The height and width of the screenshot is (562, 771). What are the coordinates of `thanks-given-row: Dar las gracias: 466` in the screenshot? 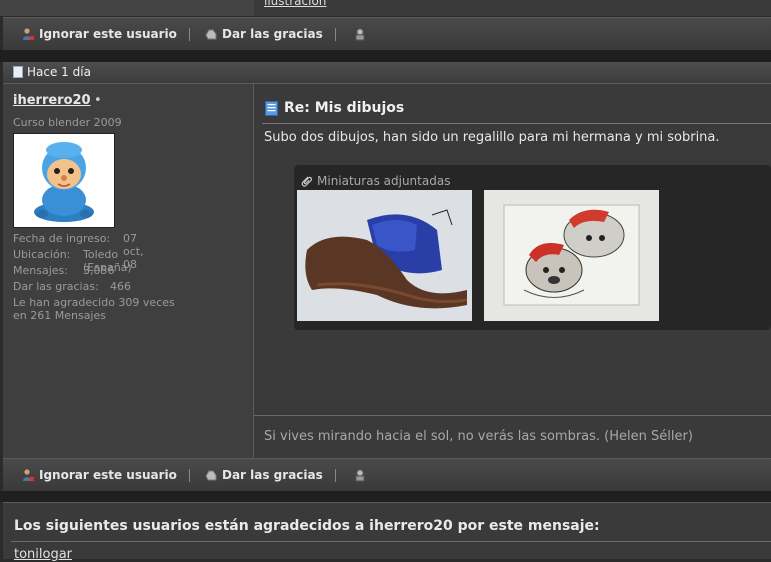 It's located at (72, 286).